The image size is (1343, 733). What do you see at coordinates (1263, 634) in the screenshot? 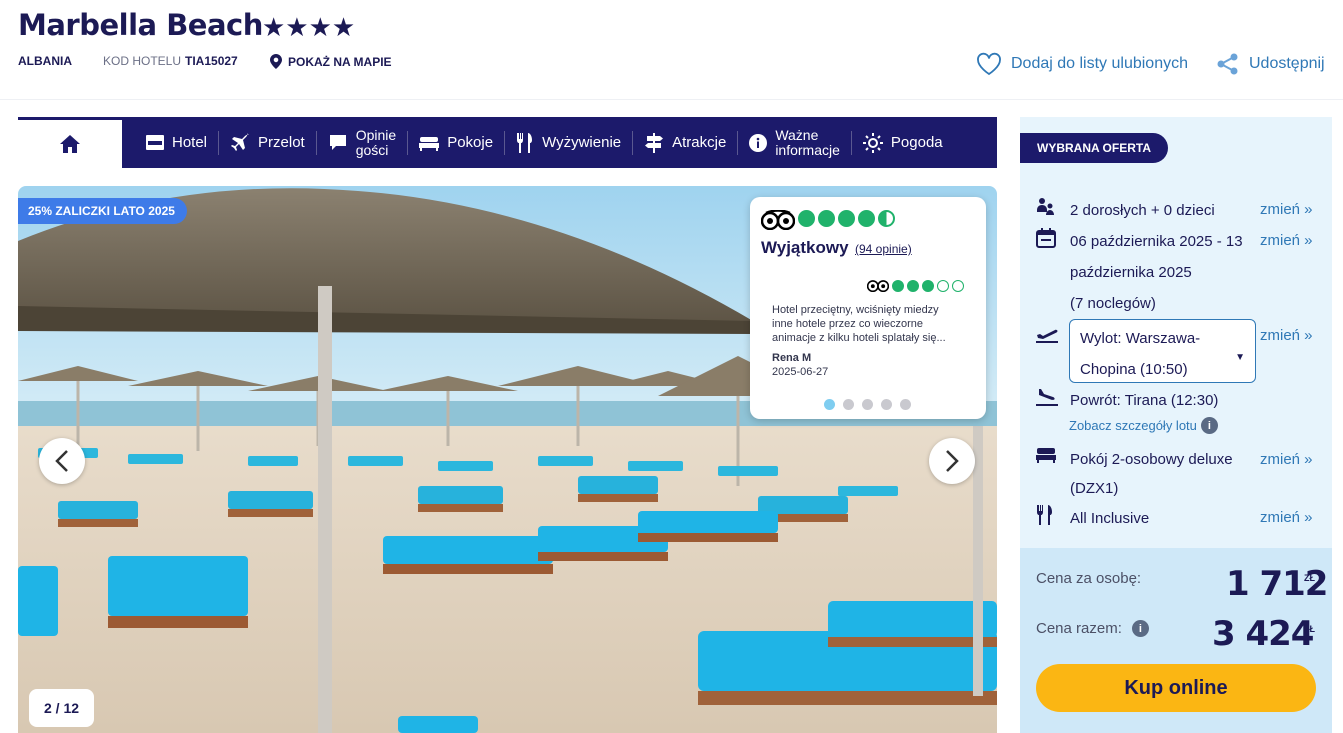
I see `price-total-value: 3 424` at bounding box center [1263, 634].